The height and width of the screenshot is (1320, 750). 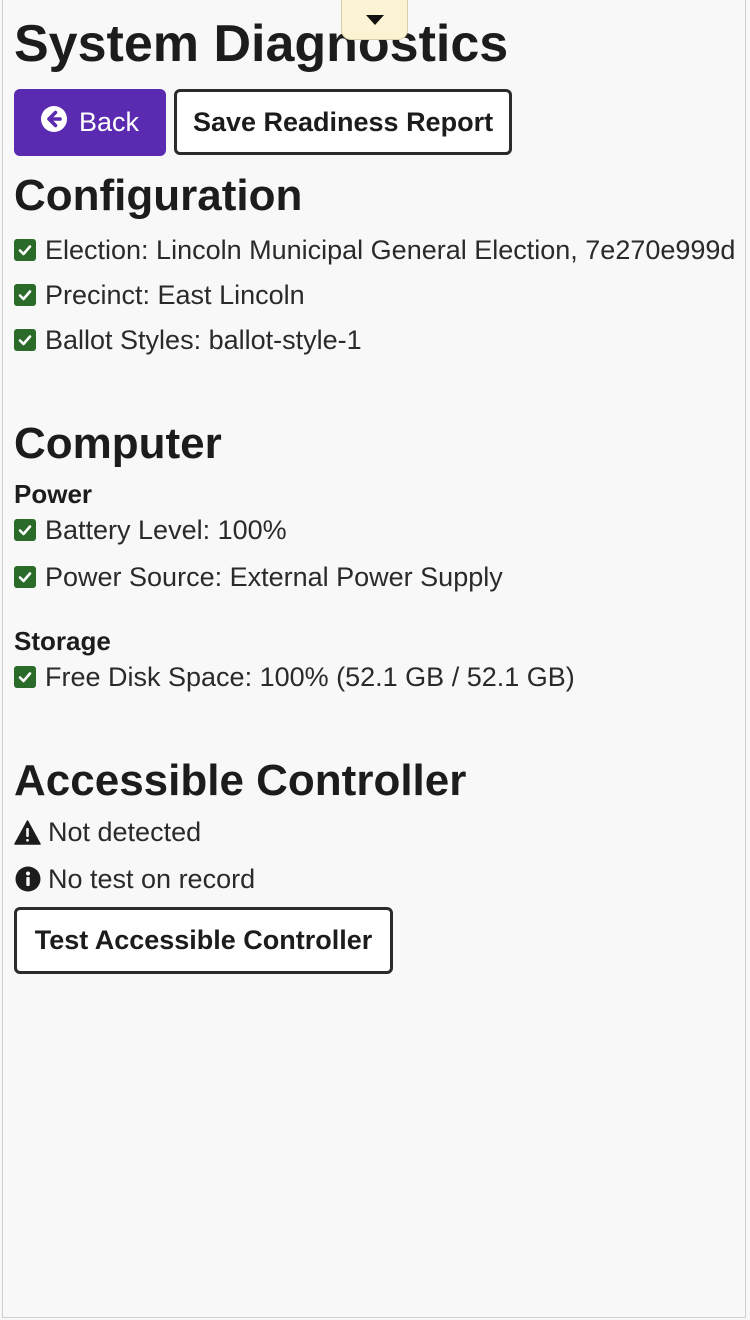 I want to click on warning-triangle-icon, so click(x=27, y=832).